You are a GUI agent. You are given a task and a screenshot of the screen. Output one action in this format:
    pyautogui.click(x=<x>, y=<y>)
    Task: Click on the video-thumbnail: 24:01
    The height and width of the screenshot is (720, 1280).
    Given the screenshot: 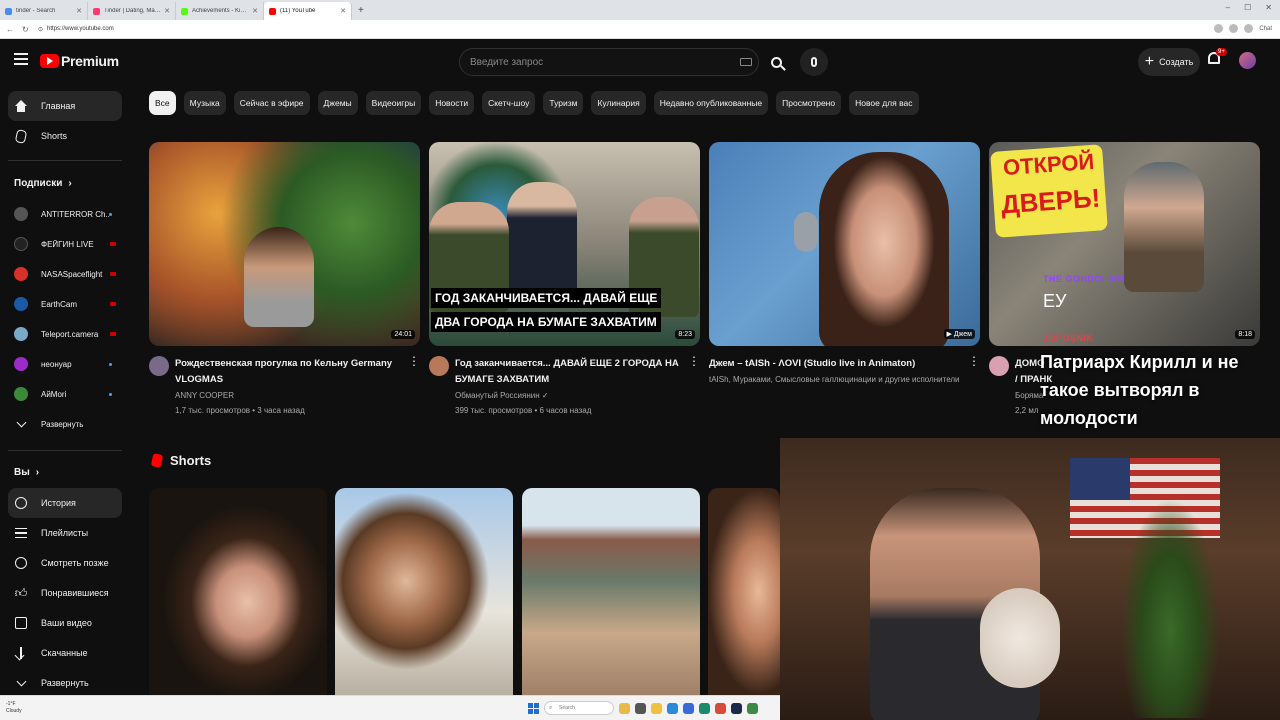 What is the action you would take?
    pyautogui.click(x=284, y=244)
    